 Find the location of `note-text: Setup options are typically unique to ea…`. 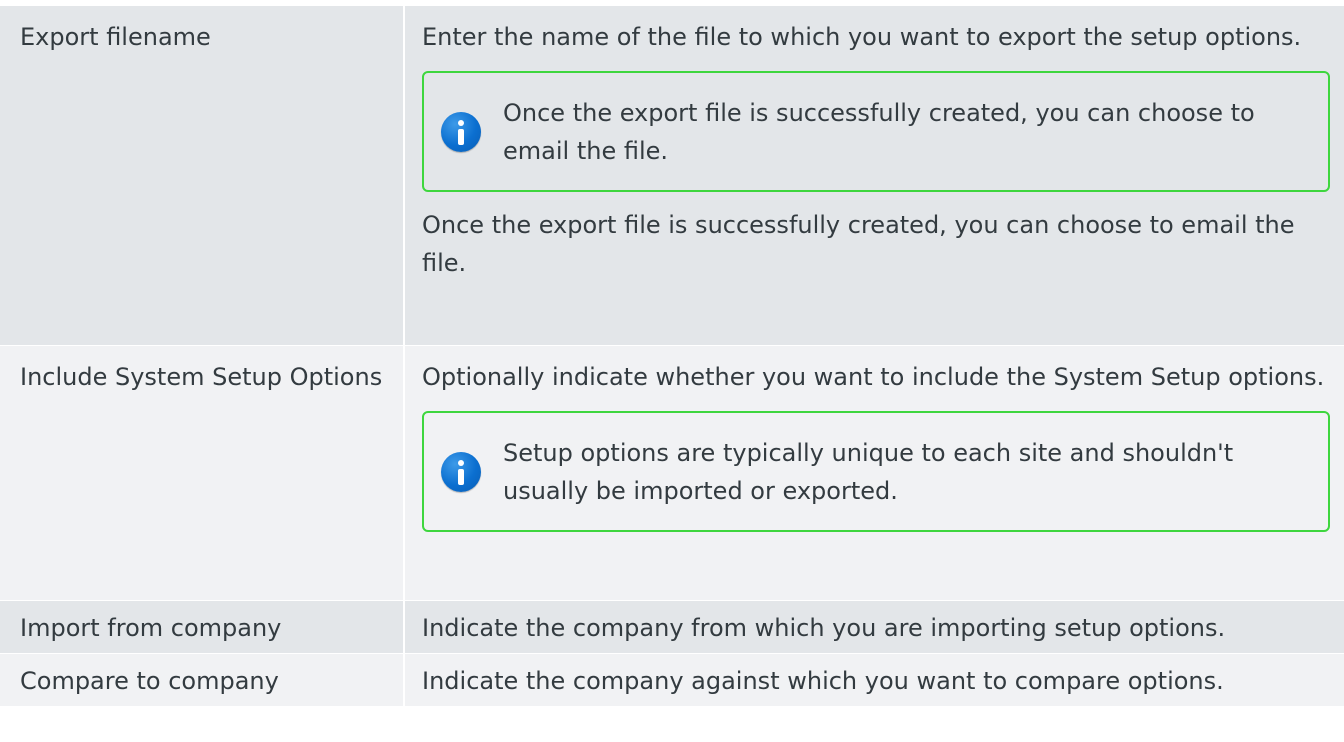

note-text: Setup options are typically unique to ea… is located at coordinates (868, 471).